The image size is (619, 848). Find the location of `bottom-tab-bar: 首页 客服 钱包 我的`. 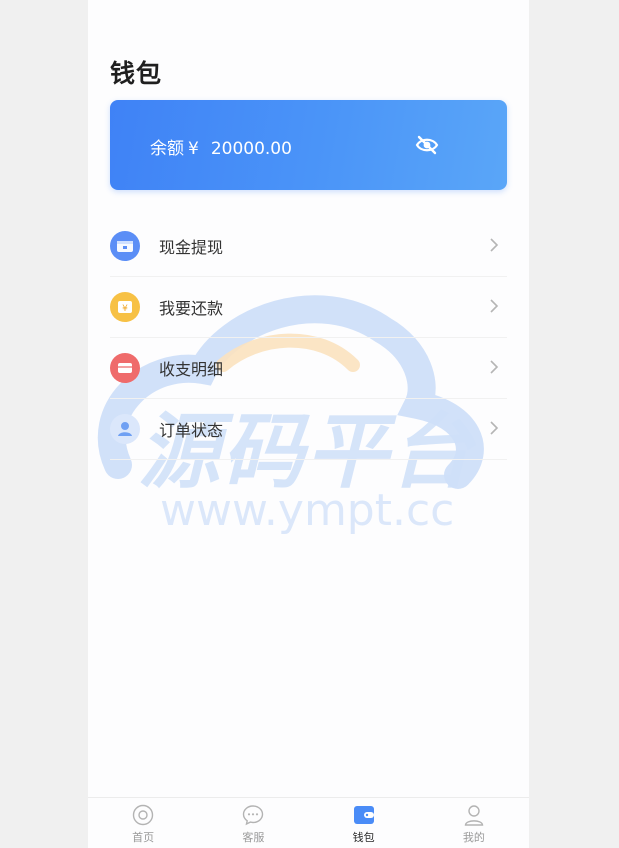

bottom-tab-bar: 首页 客服 钱包 我的 is located at coordinates (308, 822).